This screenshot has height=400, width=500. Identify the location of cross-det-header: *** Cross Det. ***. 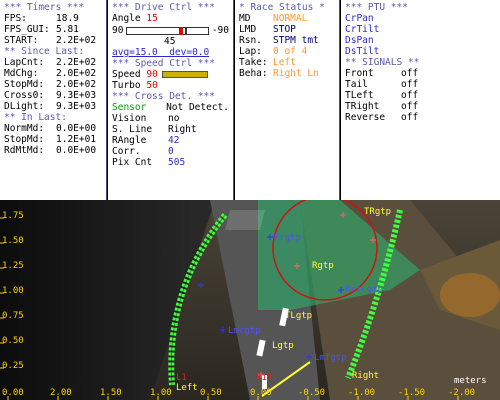
(163, 96).